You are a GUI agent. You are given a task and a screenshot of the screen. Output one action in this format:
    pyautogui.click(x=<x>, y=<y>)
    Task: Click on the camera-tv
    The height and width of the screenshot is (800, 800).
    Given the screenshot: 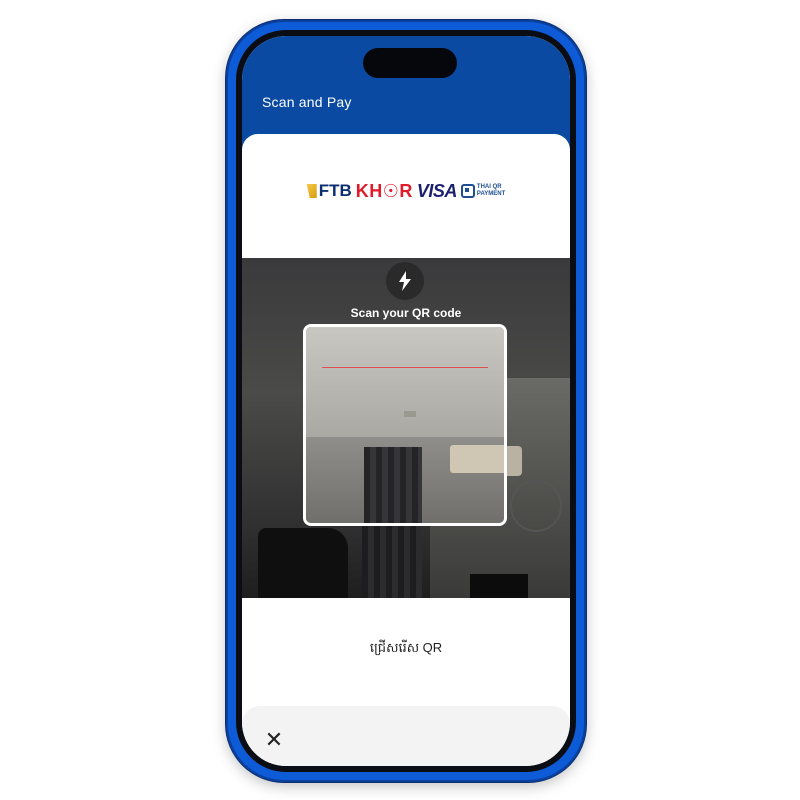 What is the action you would take?
    pyautogui.click(x=499, y=586)
    